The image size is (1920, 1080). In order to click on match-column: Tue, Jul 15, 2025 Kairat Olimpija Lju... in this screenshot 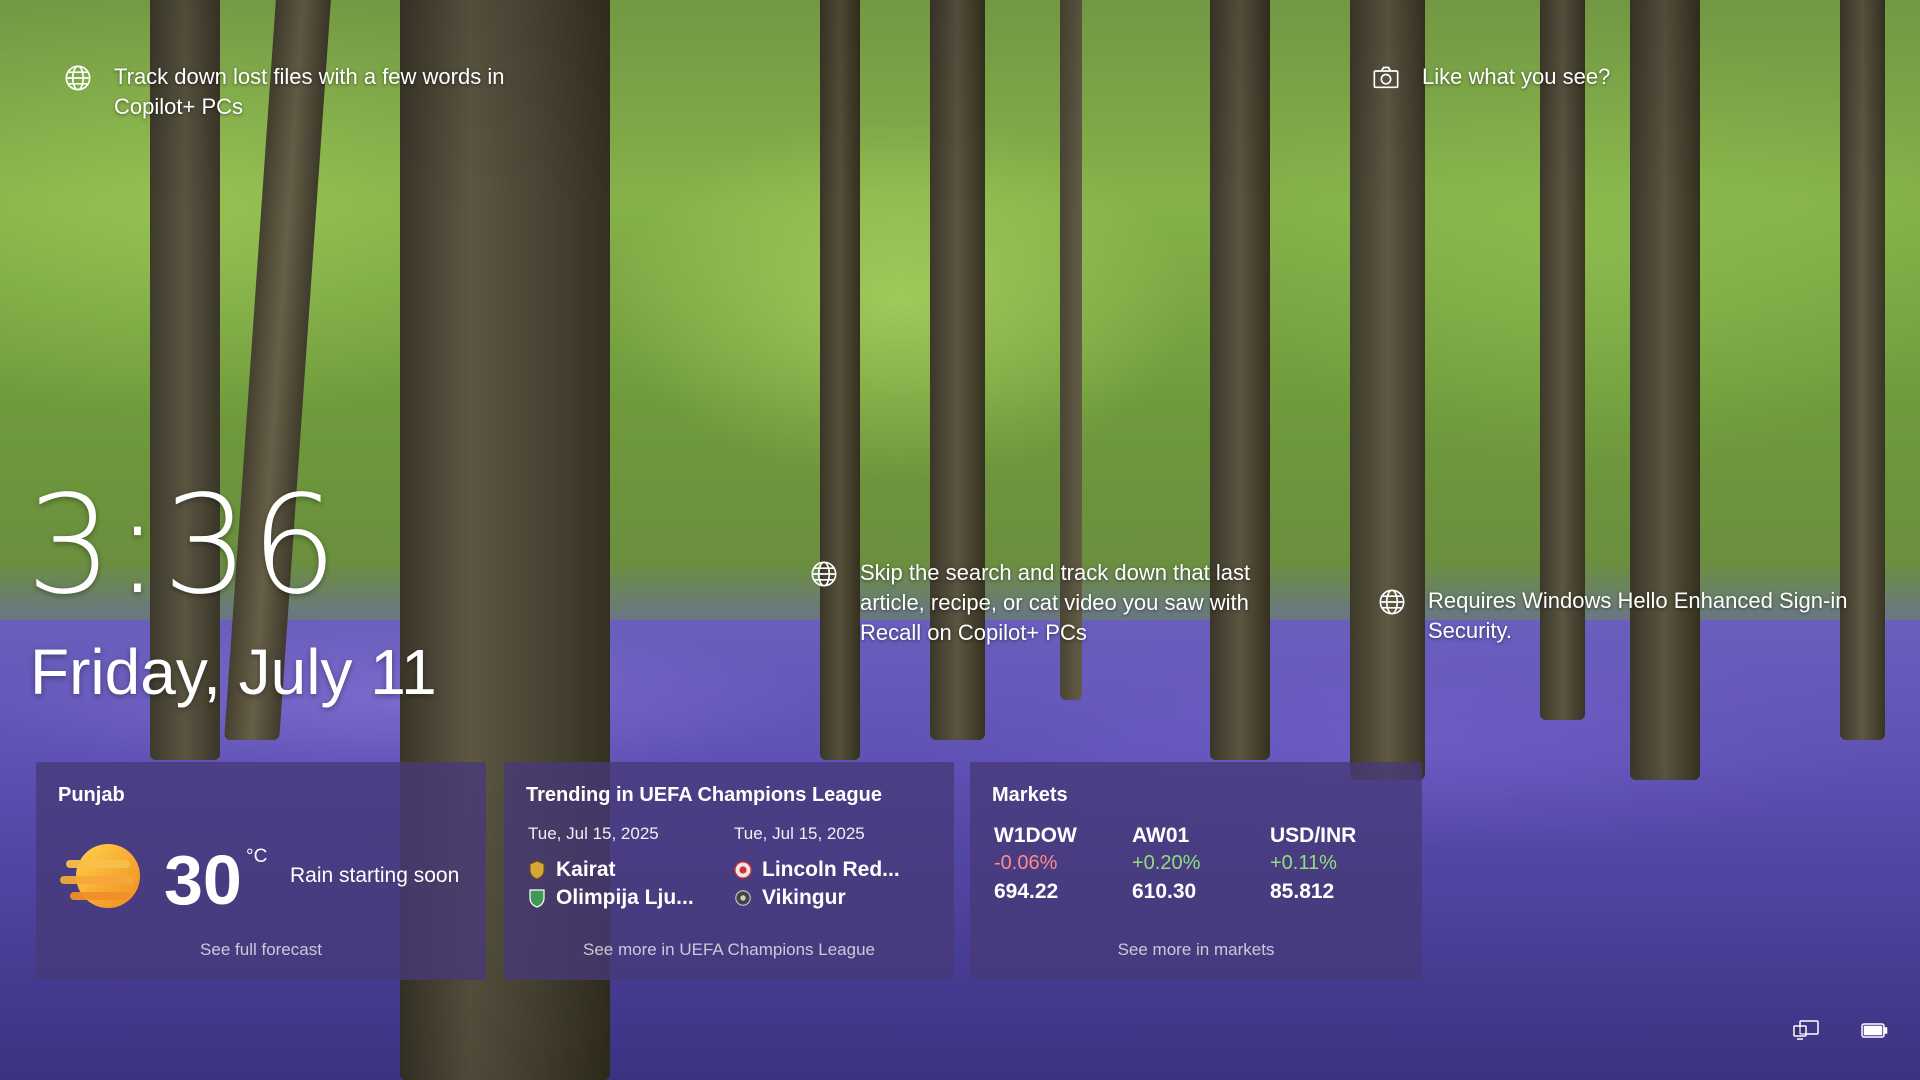, I will do `click(628, 868)`.